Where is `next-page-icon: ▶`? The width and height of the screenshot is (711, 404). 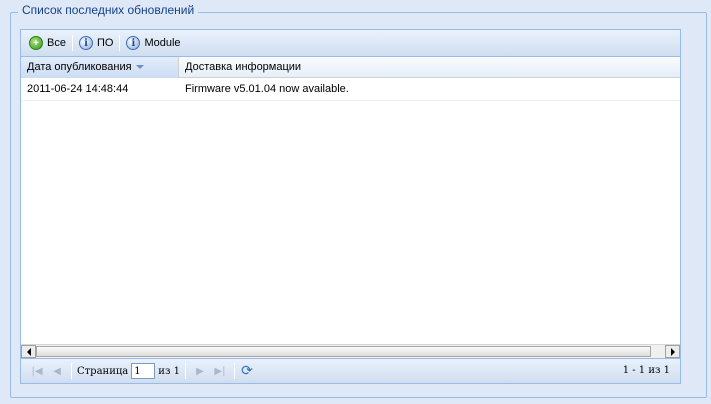 next-page-icon: ▶ is located at coordinates (200, 371).